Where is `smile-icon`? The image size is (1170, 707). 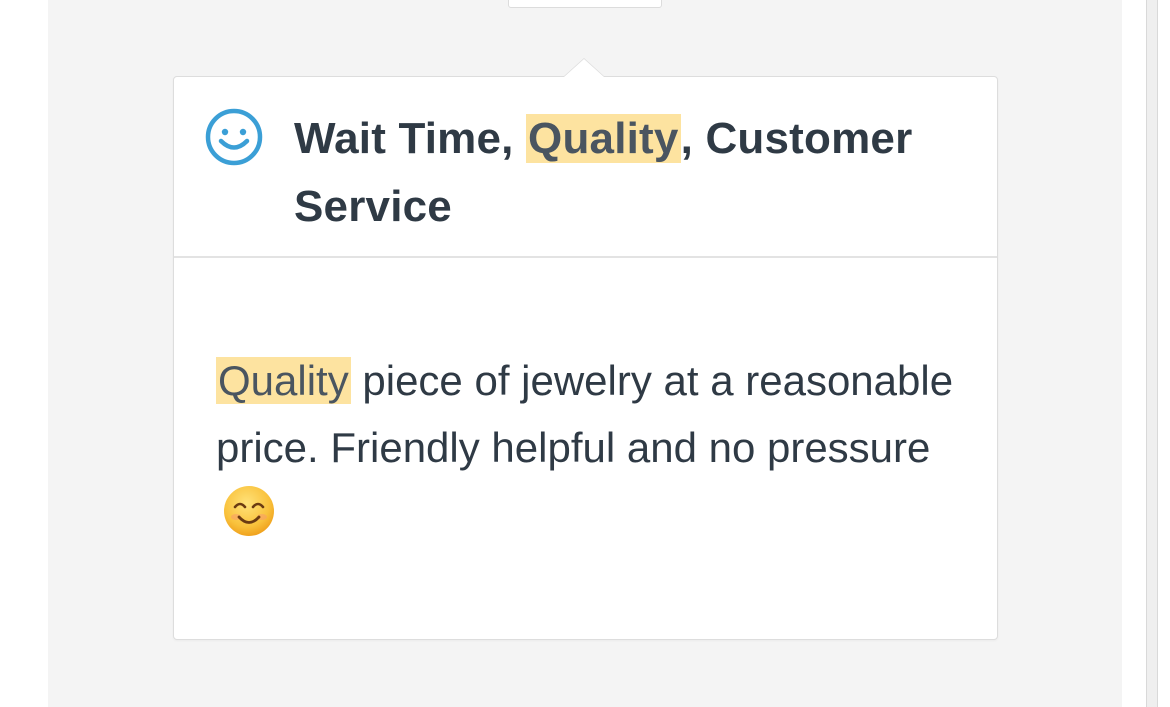 smile-icon is located at coordinates (234, 137).